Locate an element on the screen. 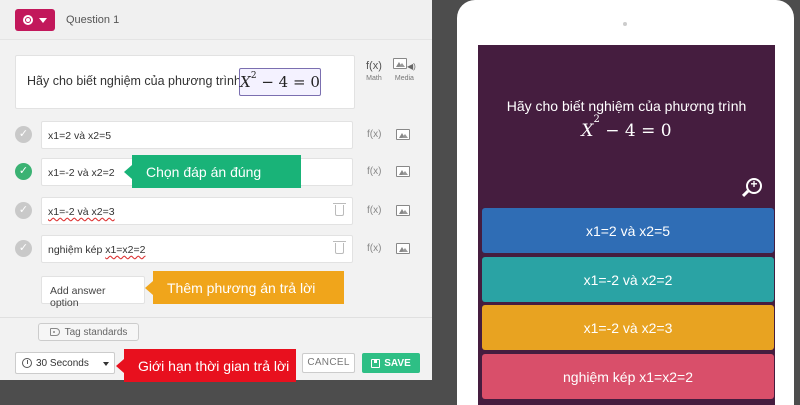 This screenshot has height=405, width=800. tablet-camera is located at coordinates (625, 24).